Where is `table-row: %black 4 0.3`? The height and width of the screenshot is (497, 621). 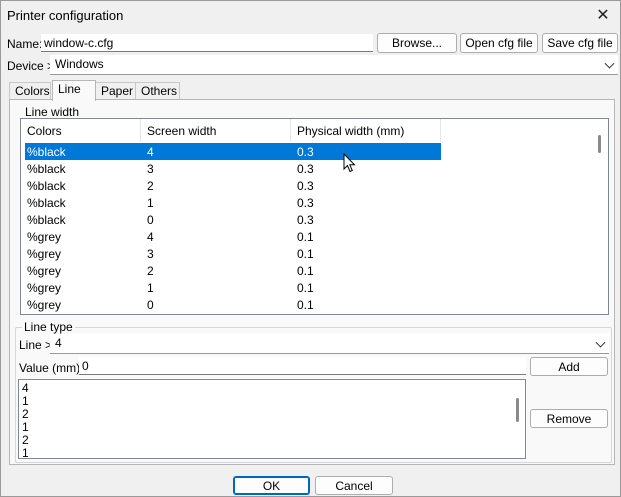 table-row: %black 4 0.3 is located at coordinates (233, 151).